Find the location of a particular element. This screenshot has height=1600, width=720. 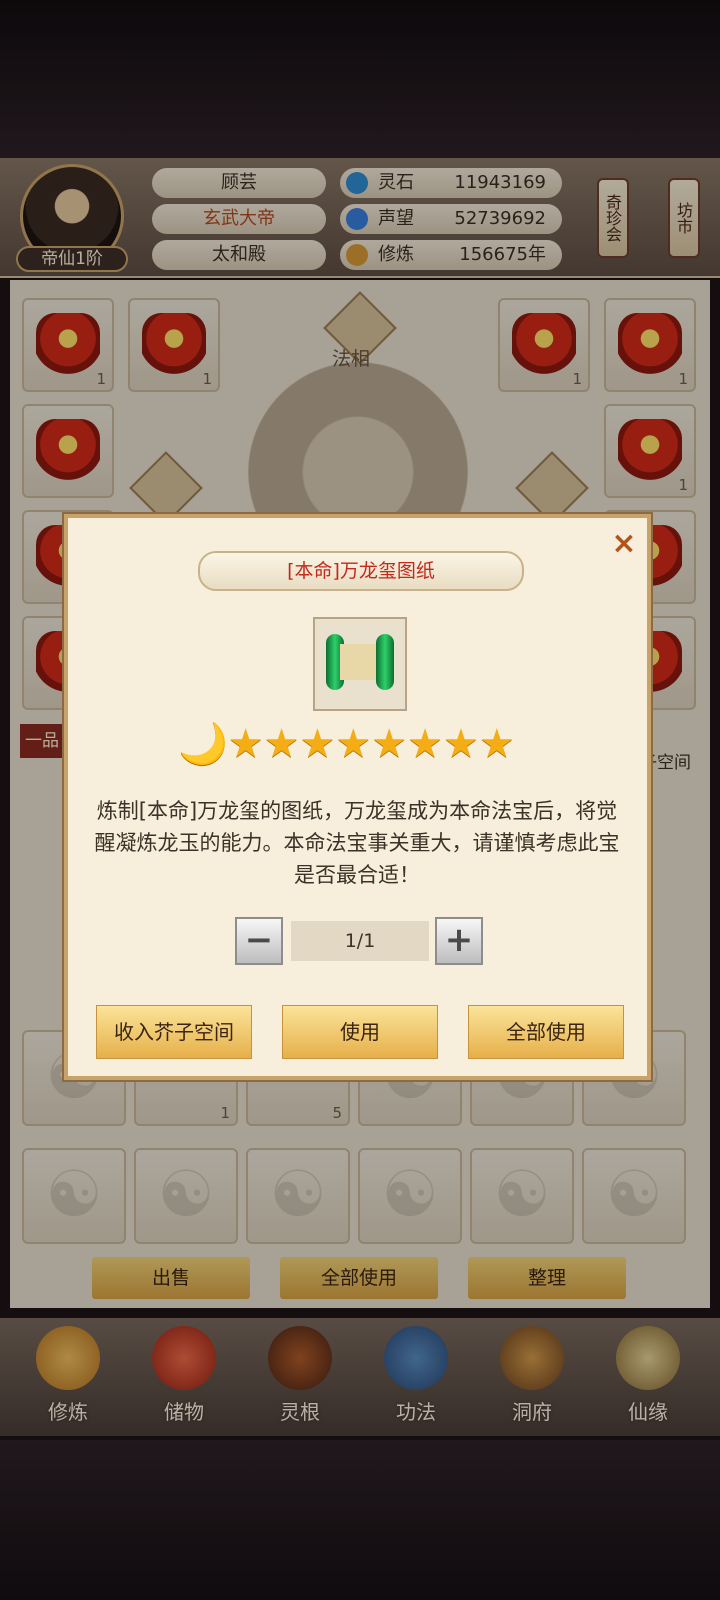

dialog-title: [本命]万龙玺图纸 is located at coordinates (361, 571).